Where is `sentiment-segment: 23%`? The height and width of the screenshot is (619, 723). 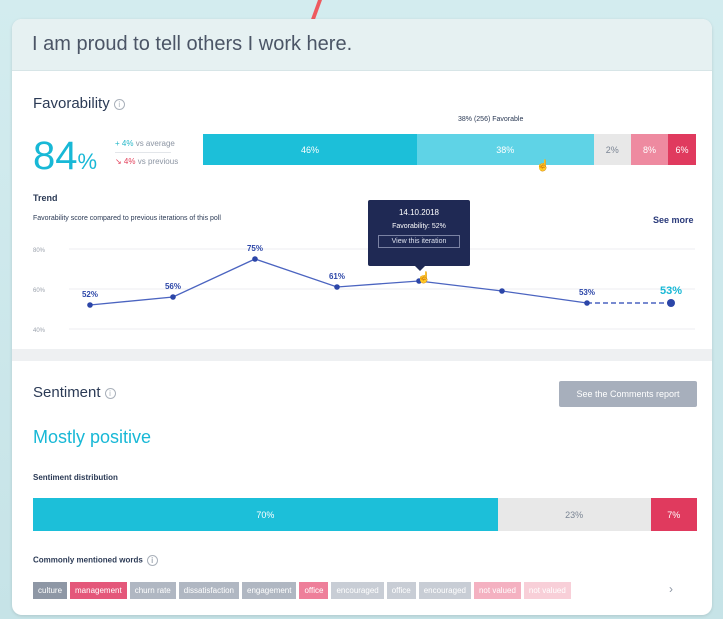 sentiment-segment: 23% is located at coordinates (574, 514).